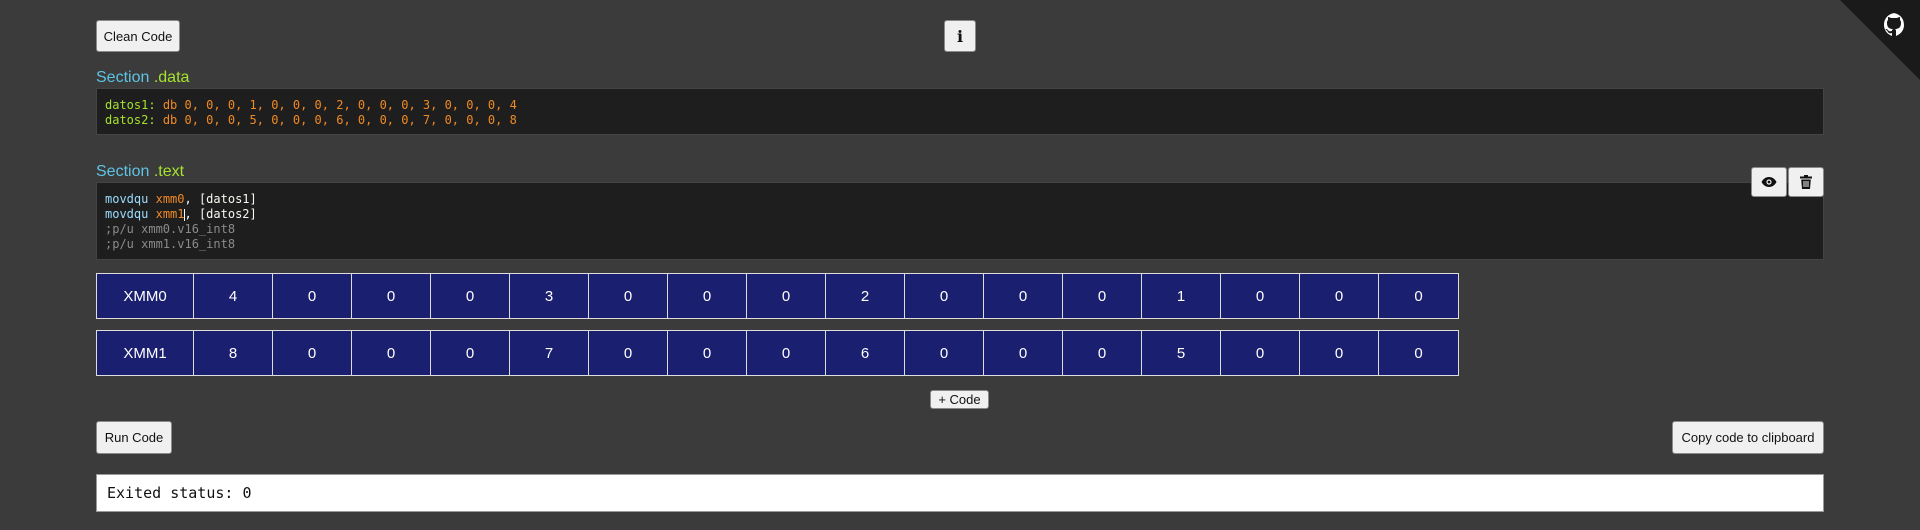 Image resolution: width=1920 pixels, height=530 pixels. What do you see at coordinates (960, 214) in the screenshot?
I see `code-line: movdqu xmm1, [datos2]` at bounding box center [960, 214].